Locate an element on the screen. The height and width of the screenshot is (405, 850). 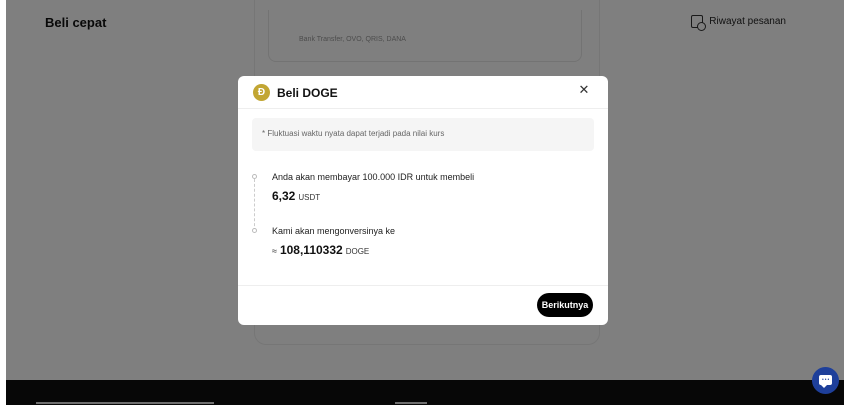
timeline-line is located at coordinates (254, 205).